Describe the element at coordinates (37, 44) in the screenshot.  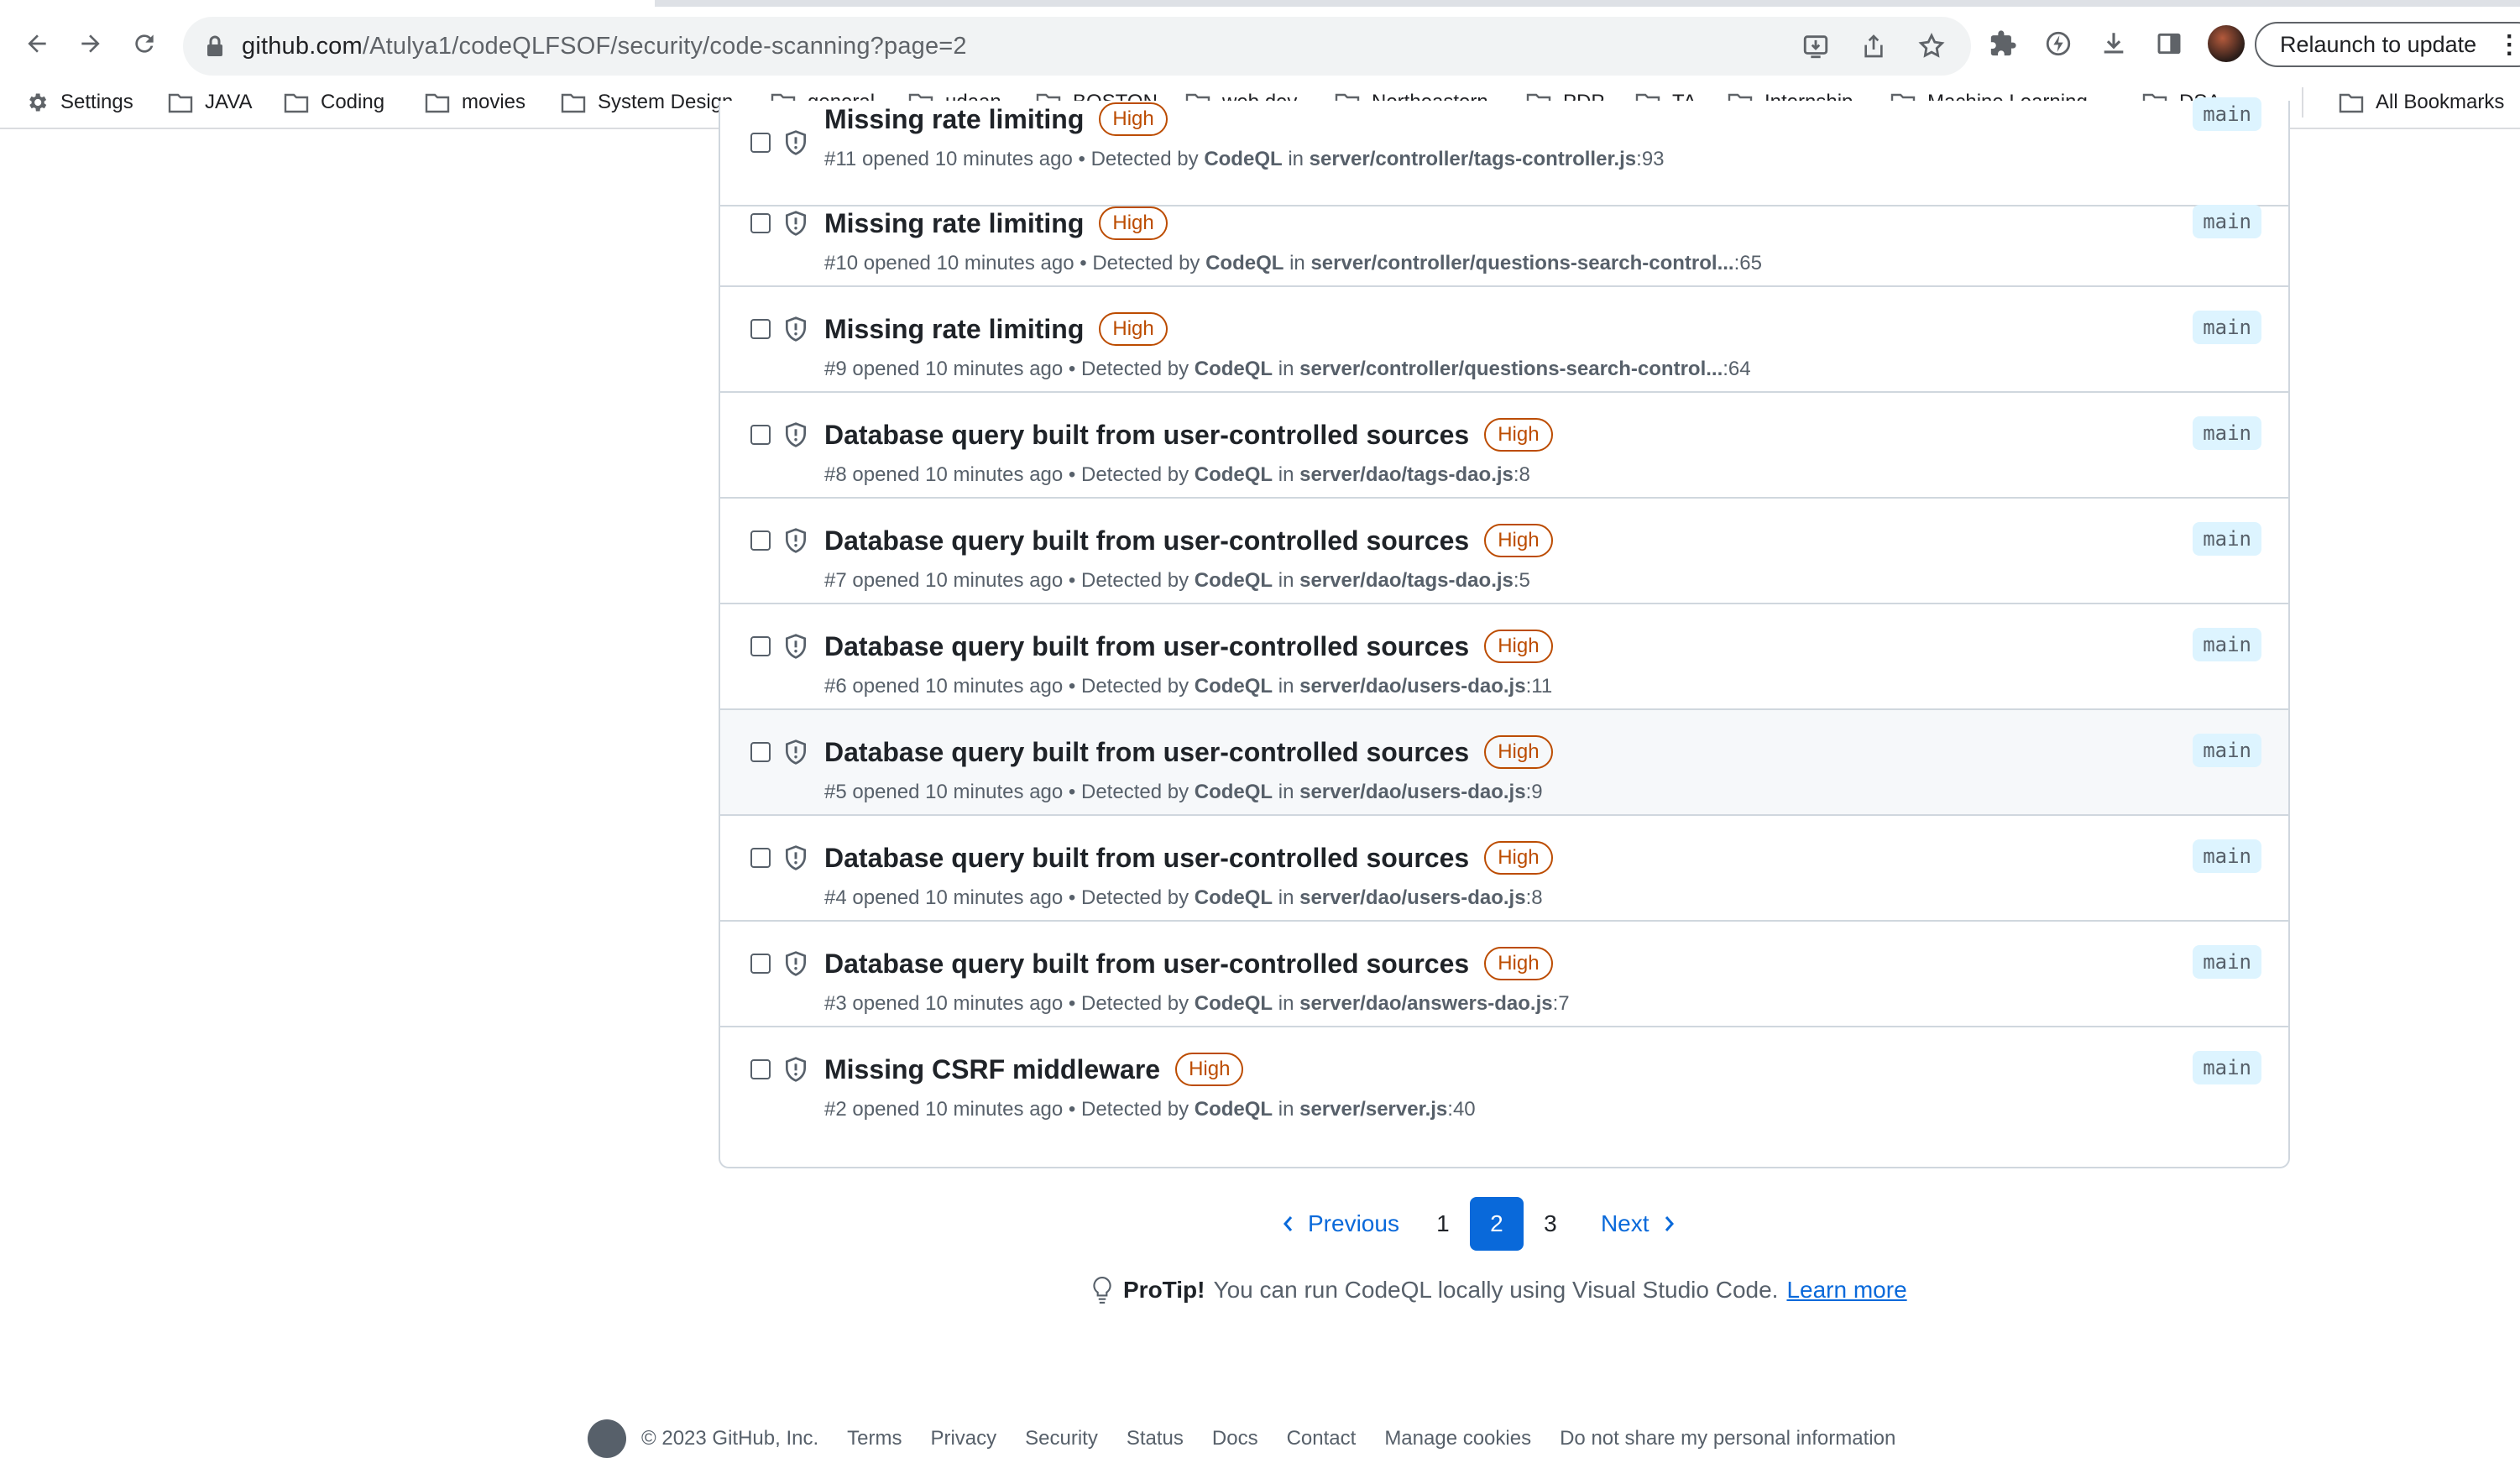
I see `back-button` at that location.